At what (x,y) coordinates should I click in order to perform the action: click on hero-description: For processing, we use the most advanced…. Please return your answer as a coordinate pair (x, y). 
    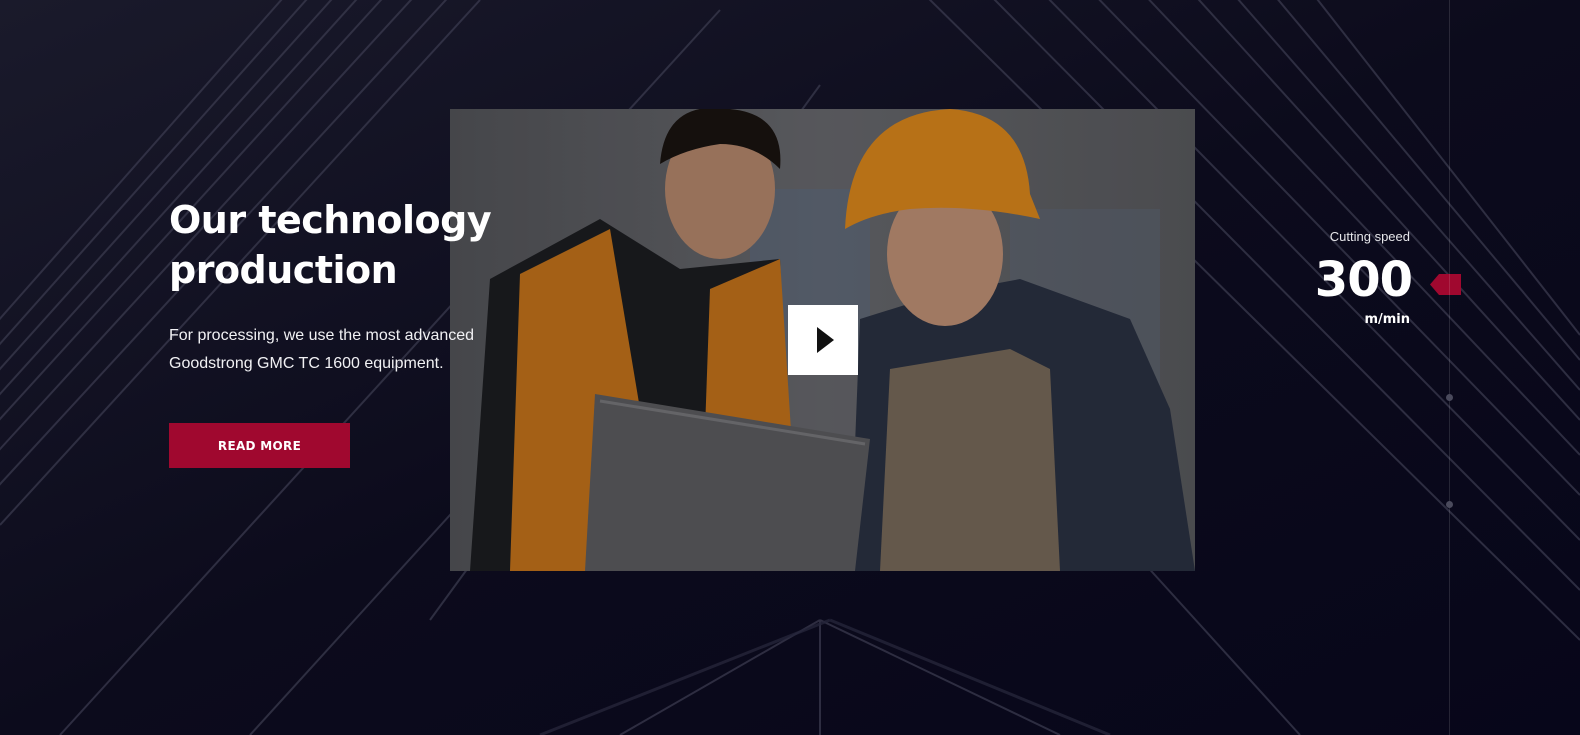
    Looking at the image, I should click on (322, 349).